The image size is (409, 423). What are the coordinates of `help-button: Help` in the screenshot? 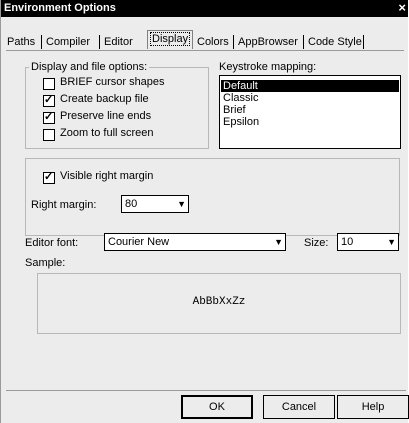 It's located at (373, 407).